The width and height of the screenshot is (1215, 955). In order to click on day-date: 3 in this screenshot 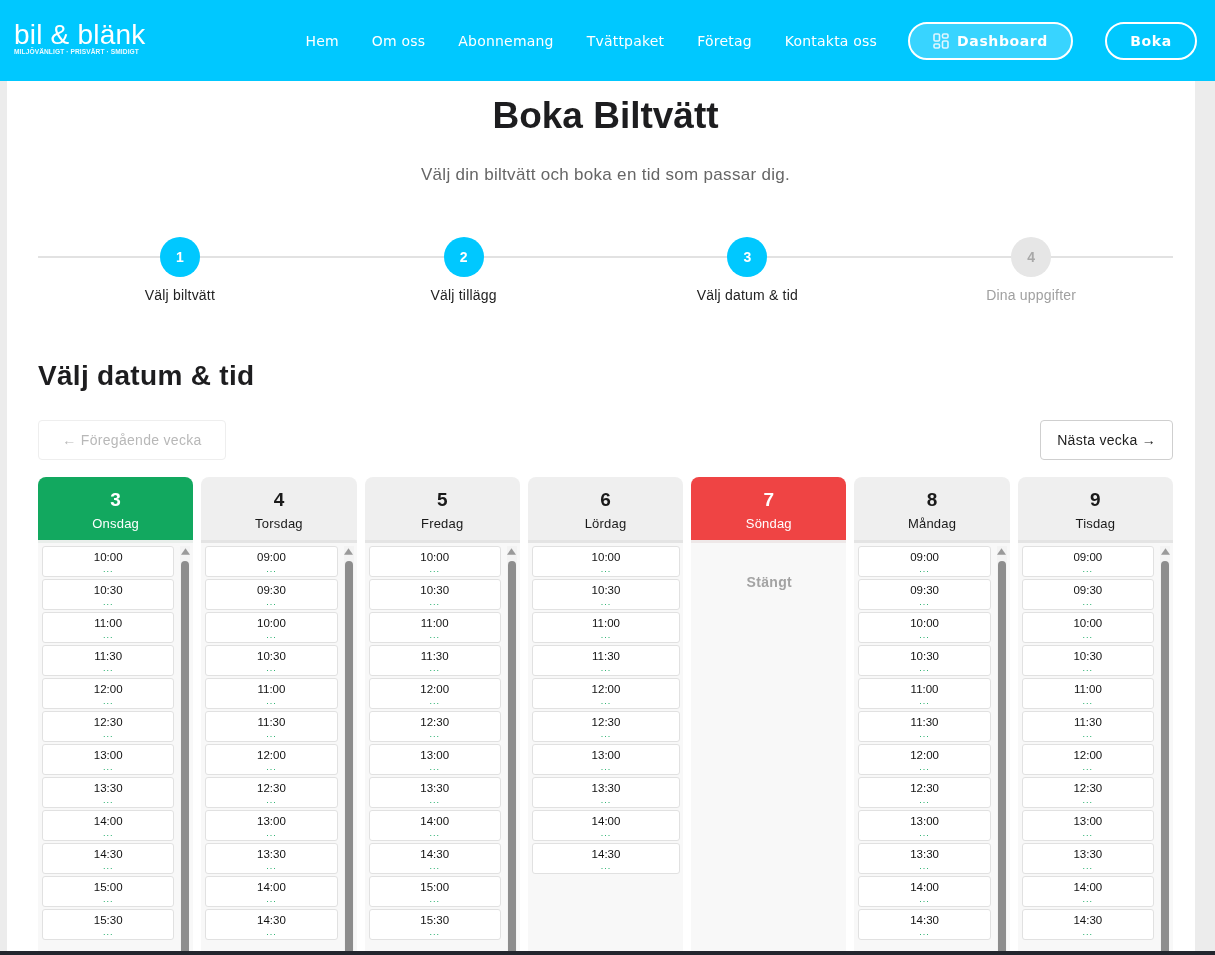, I will do `click(115, 500)`.